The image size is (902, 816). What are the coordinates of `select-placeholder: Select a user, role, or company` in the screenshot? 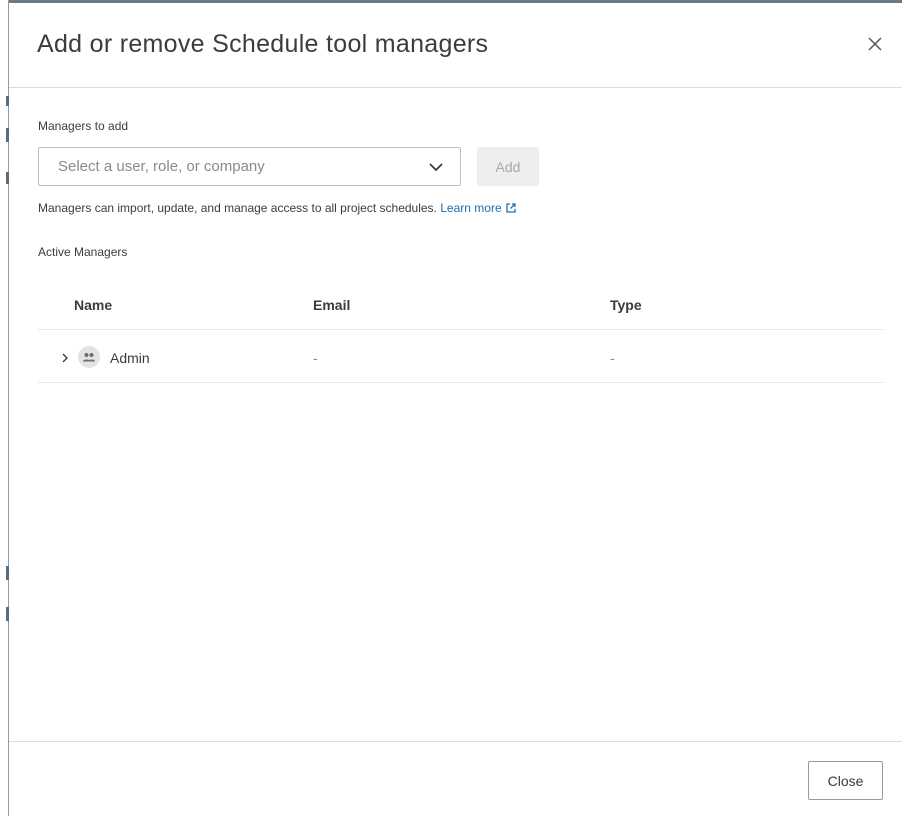 It's located at (161, 166).